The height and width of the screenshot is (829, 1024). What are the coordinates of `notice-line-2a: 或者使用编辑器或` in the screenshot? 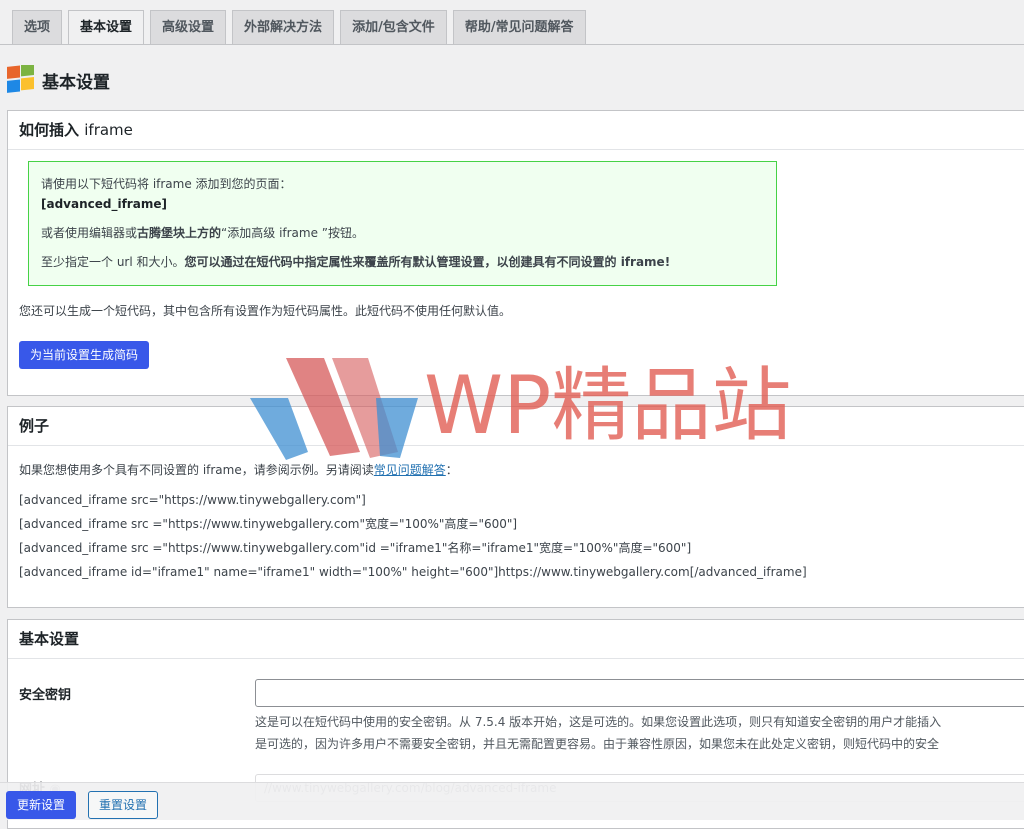 It's located at (89, 233).